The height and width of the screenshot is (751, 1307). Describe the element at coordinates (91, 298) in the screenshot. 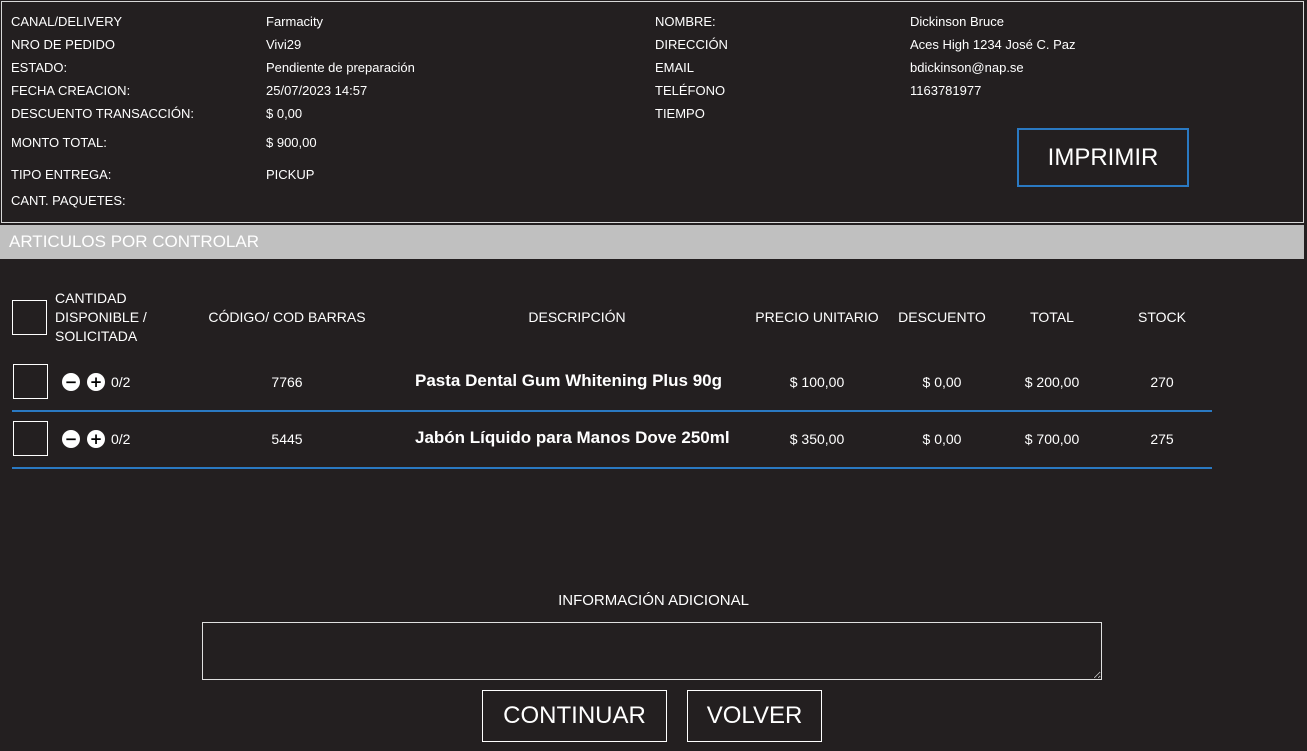

I see `header-cantidad-line1: CANTIDAD` at that location.